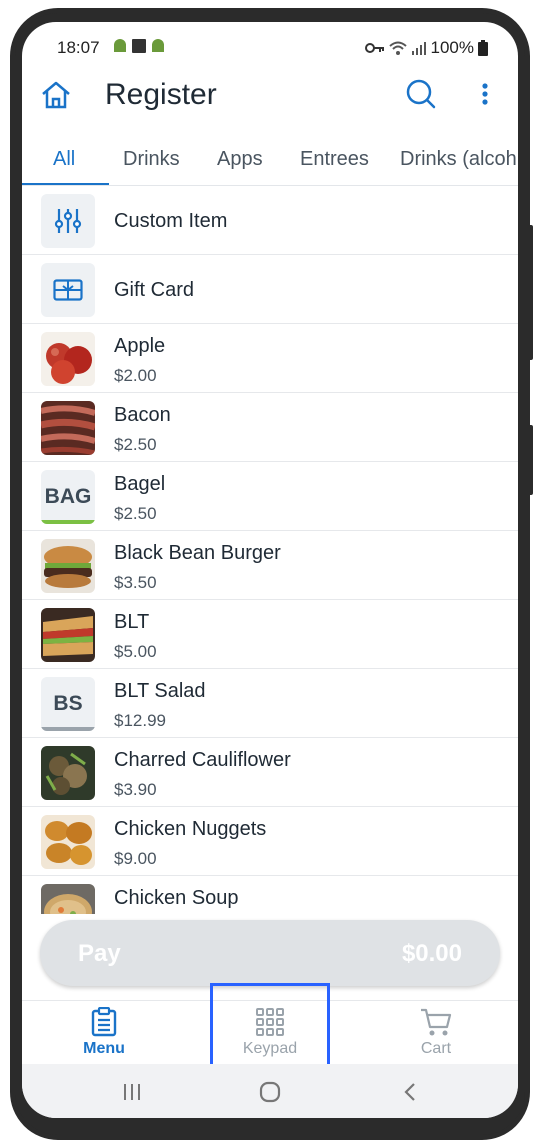  I want to click on blt-salad-initials-thumbnail: BS, so click(68, 704).